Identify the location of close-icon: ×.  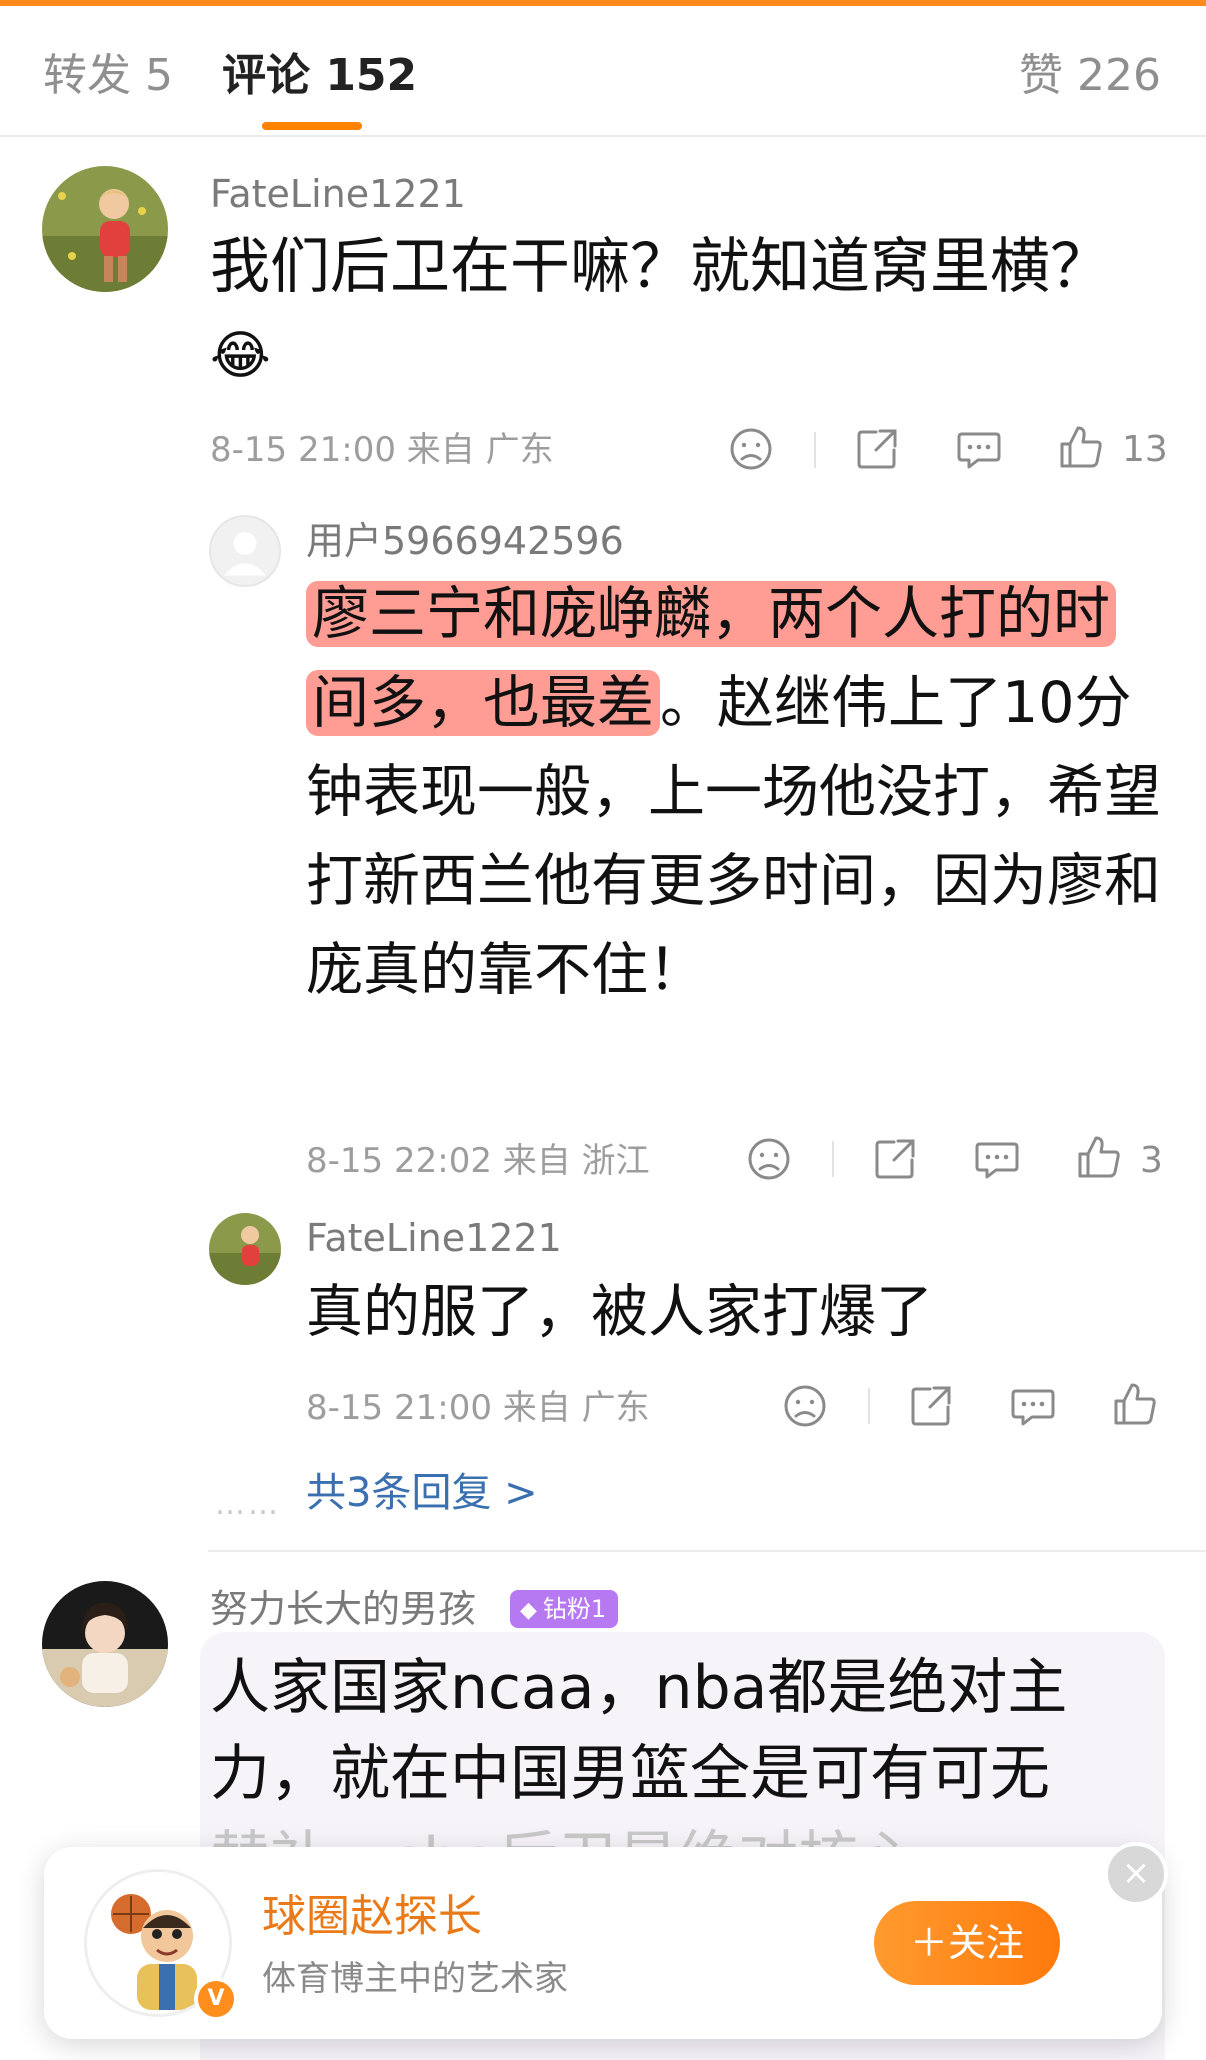
(1136, 1874).